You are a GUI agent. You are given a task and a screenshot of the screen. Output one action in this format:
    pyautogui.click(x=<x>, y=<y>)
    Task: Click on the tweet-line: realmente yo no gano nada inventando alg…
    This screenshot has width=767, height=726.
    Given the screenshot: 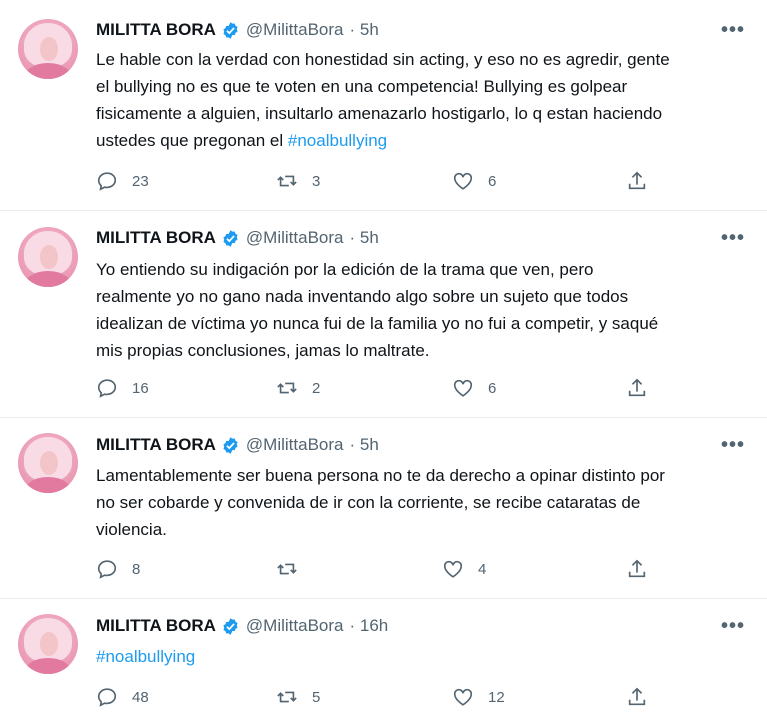 What is the action you would take?
    pyautogui.click(x=362, y=296)
    